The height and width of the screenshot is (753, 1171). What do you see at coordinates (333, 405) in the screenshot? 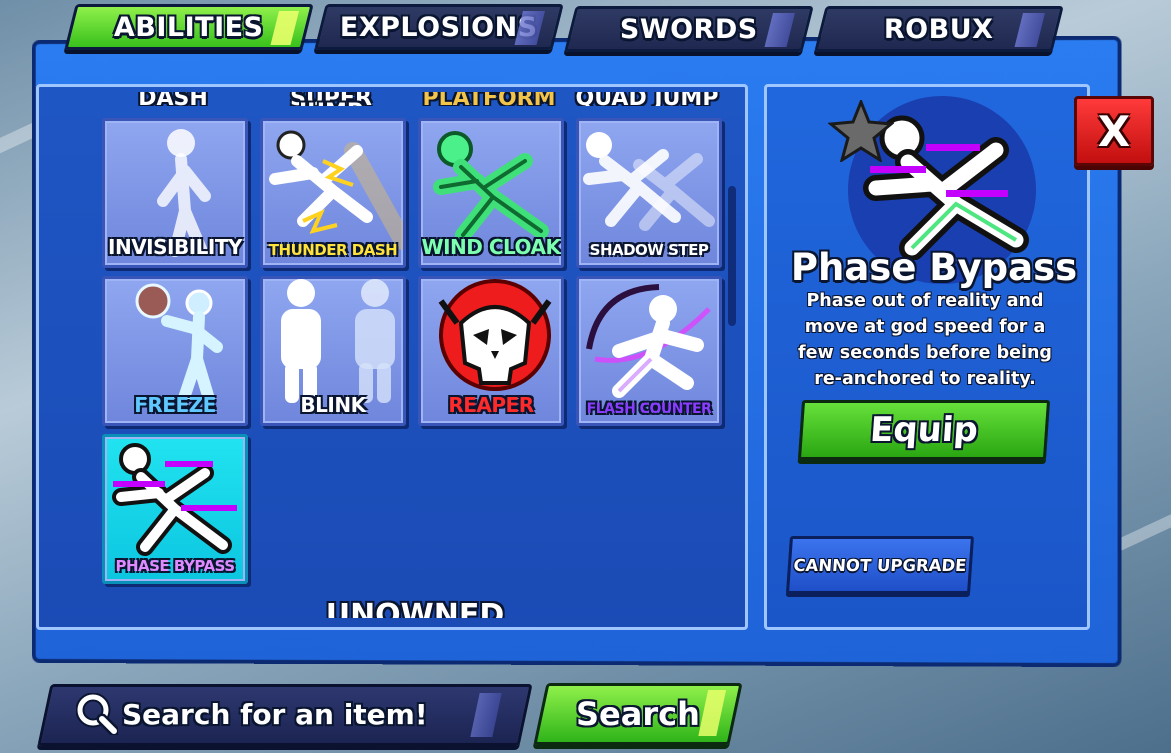
I see `ability-name: BLINK` at bounding box center [333, 405].